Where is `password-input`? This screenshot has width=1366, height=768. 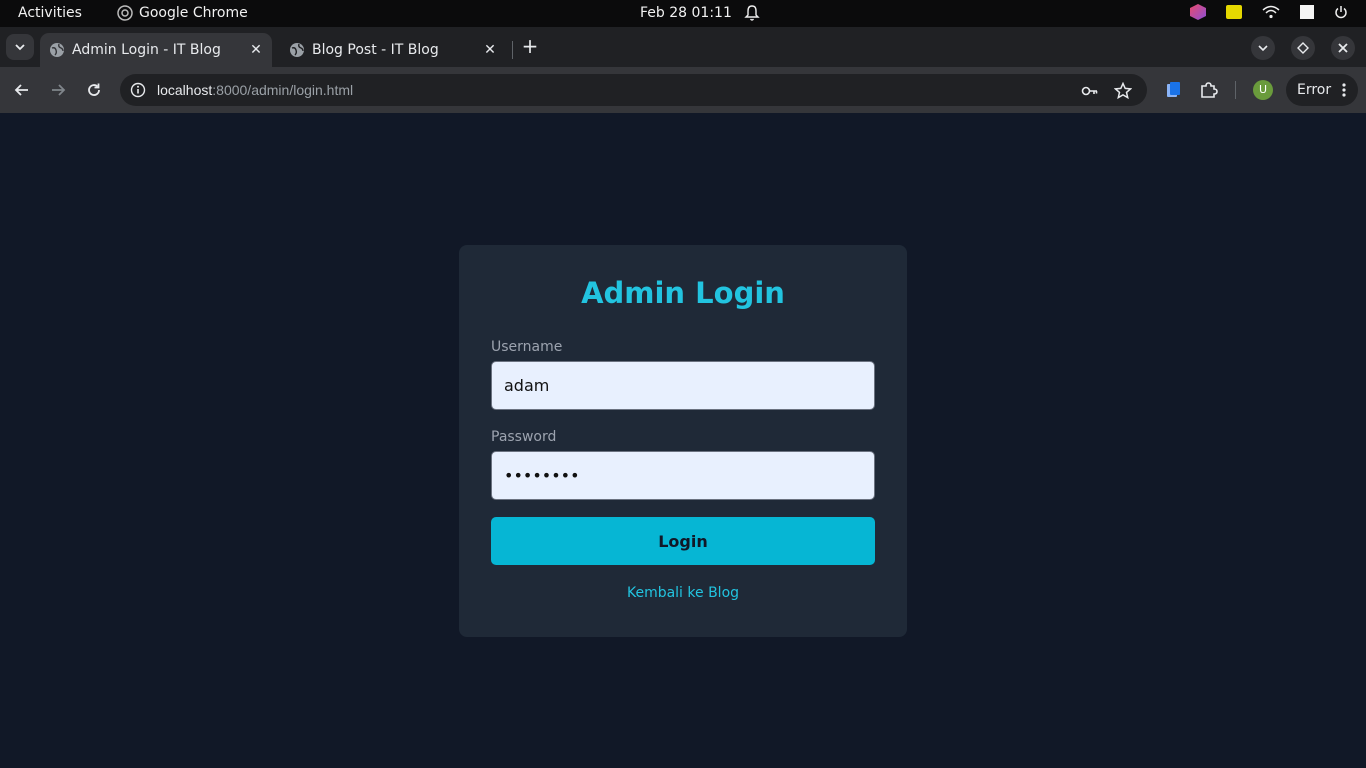 password-input is located at coordinates (683, 475).